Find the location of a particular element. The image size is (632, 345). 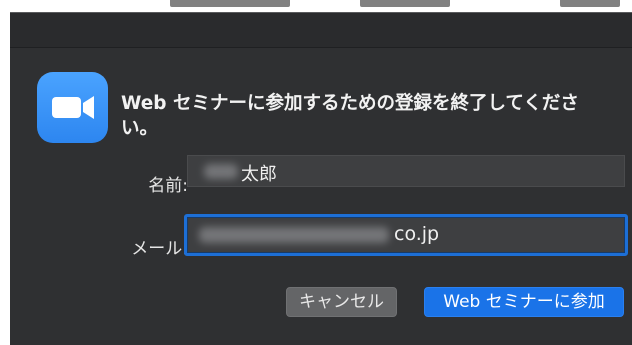

redacted-email-prefix is located at coordinates (294, 235).